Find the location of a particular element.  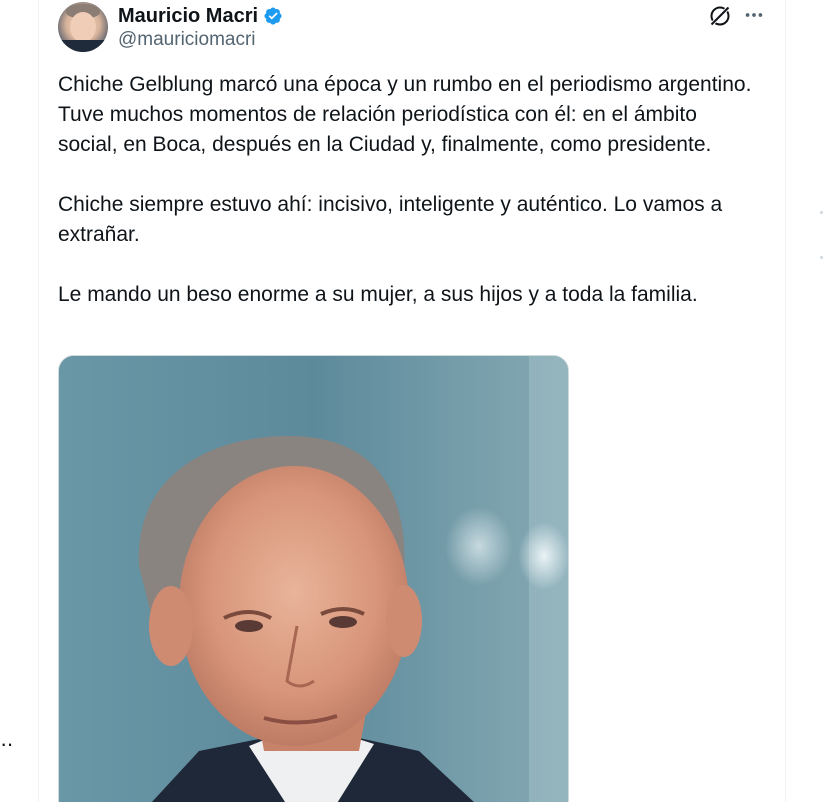

verified-badge-icon is located at coordinates (273, 16).